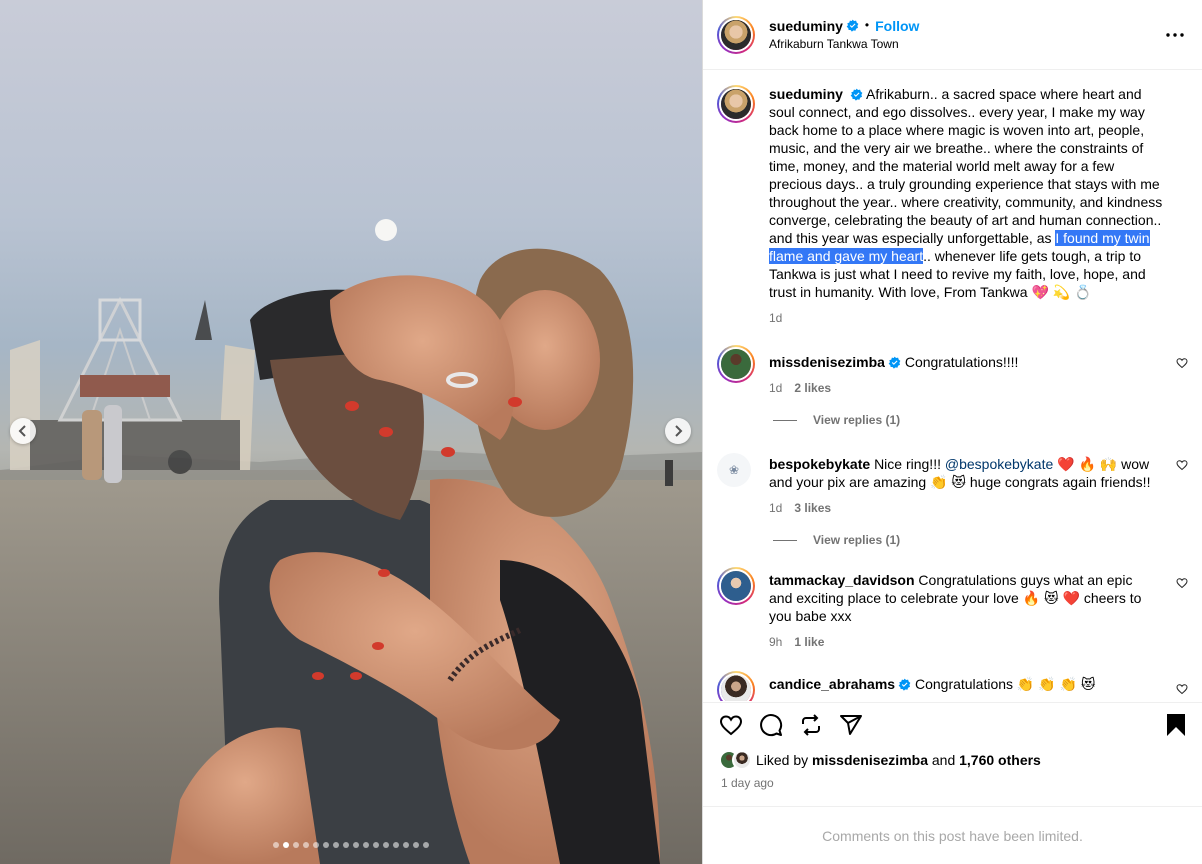  I want to click on repost-button, so click(811, 725).